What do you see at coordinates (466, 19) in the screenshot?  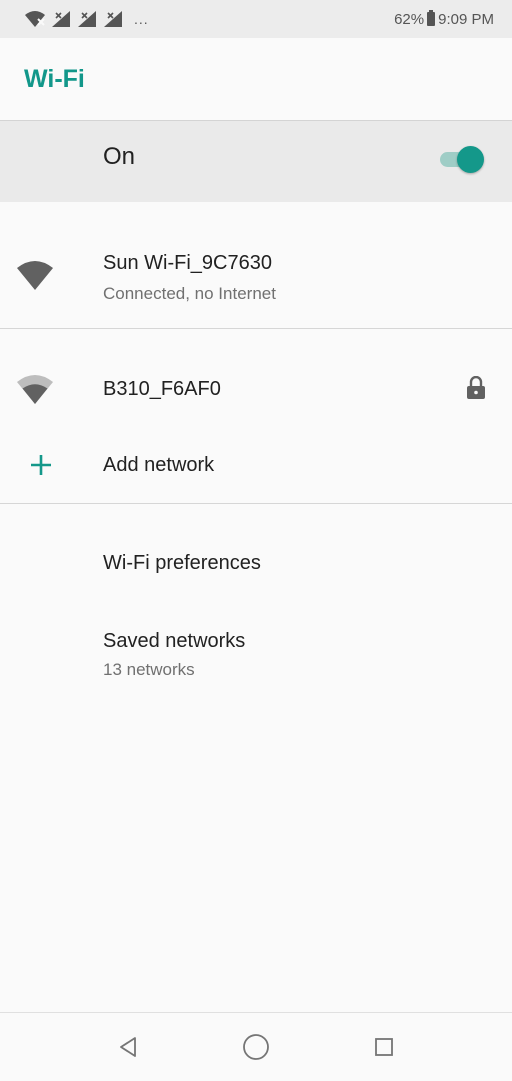 I see `clock: 9:09 PM` at bounding box center [466, 19].